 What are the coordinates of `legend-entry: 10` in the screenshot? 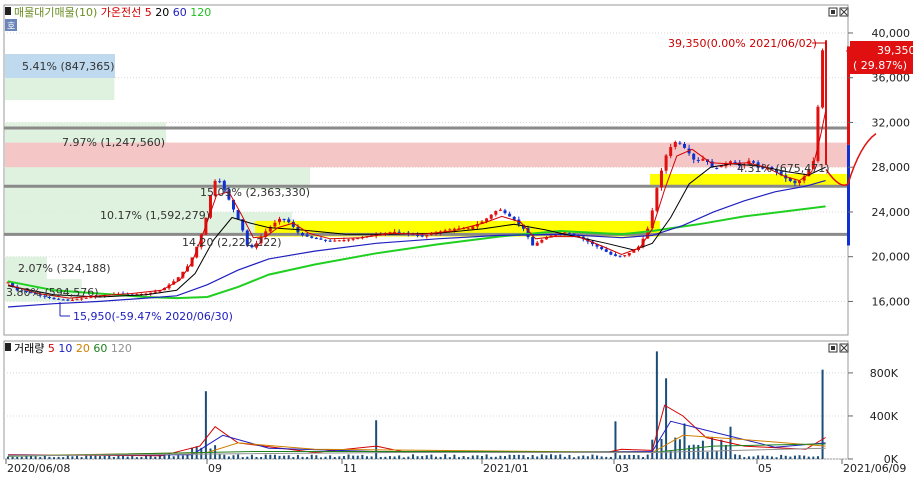 It's located at (64, 348).